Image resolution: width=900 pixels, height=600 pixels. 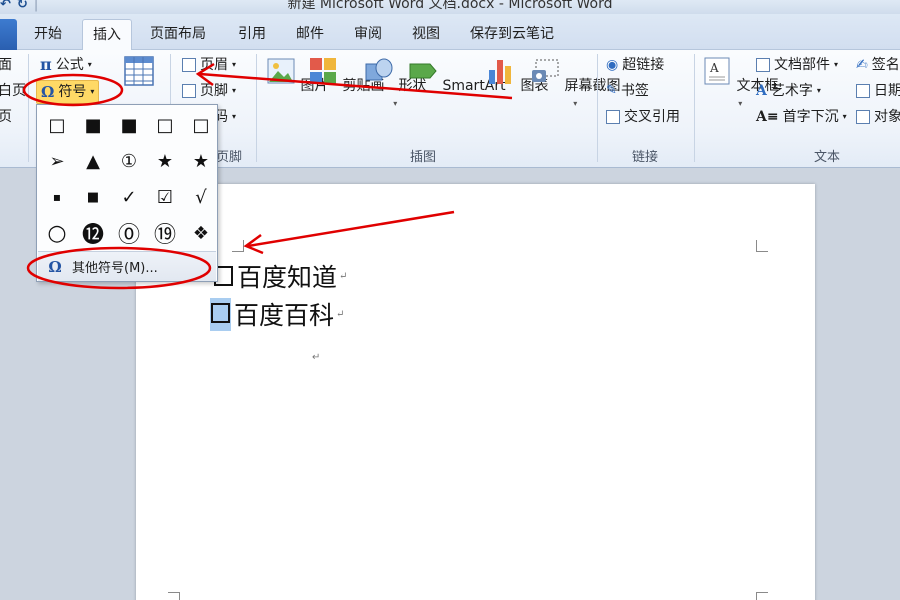 I want to click on bookmark-button: ✎ 书签, so click(x=627, y=91).